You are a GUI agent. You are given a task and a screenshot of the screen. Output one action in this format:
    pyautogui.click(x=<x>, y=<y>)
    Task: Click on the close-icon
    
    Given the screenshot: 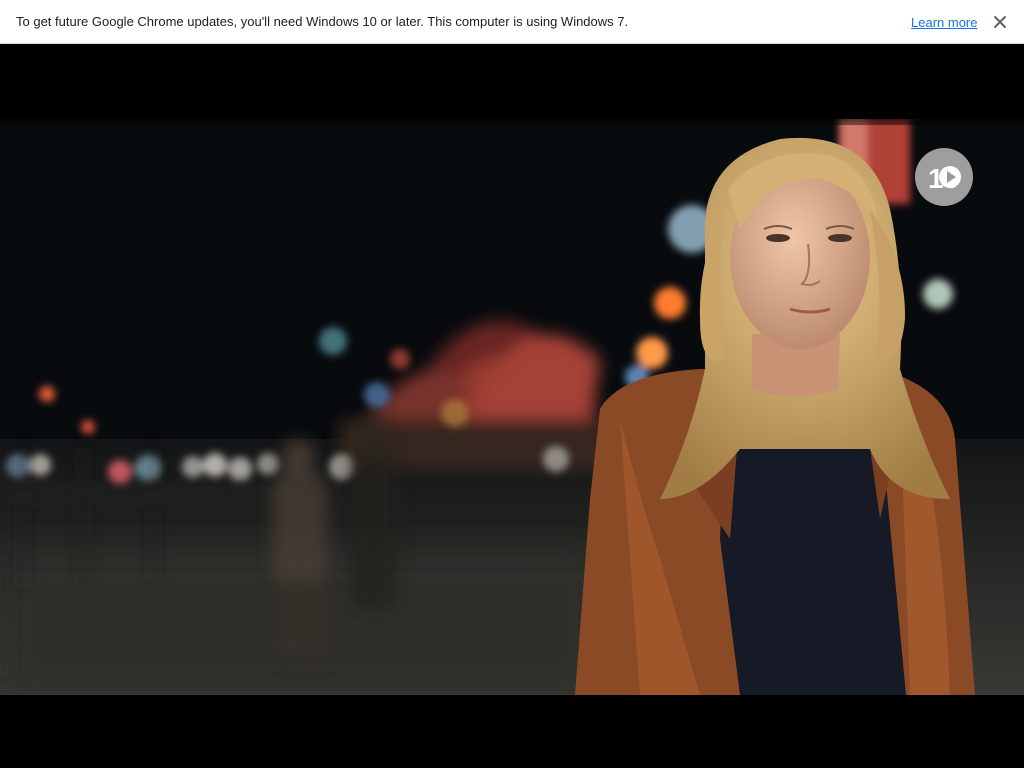 What is the action you would take?
    pyautogui.click(x=1000, y=22)
    